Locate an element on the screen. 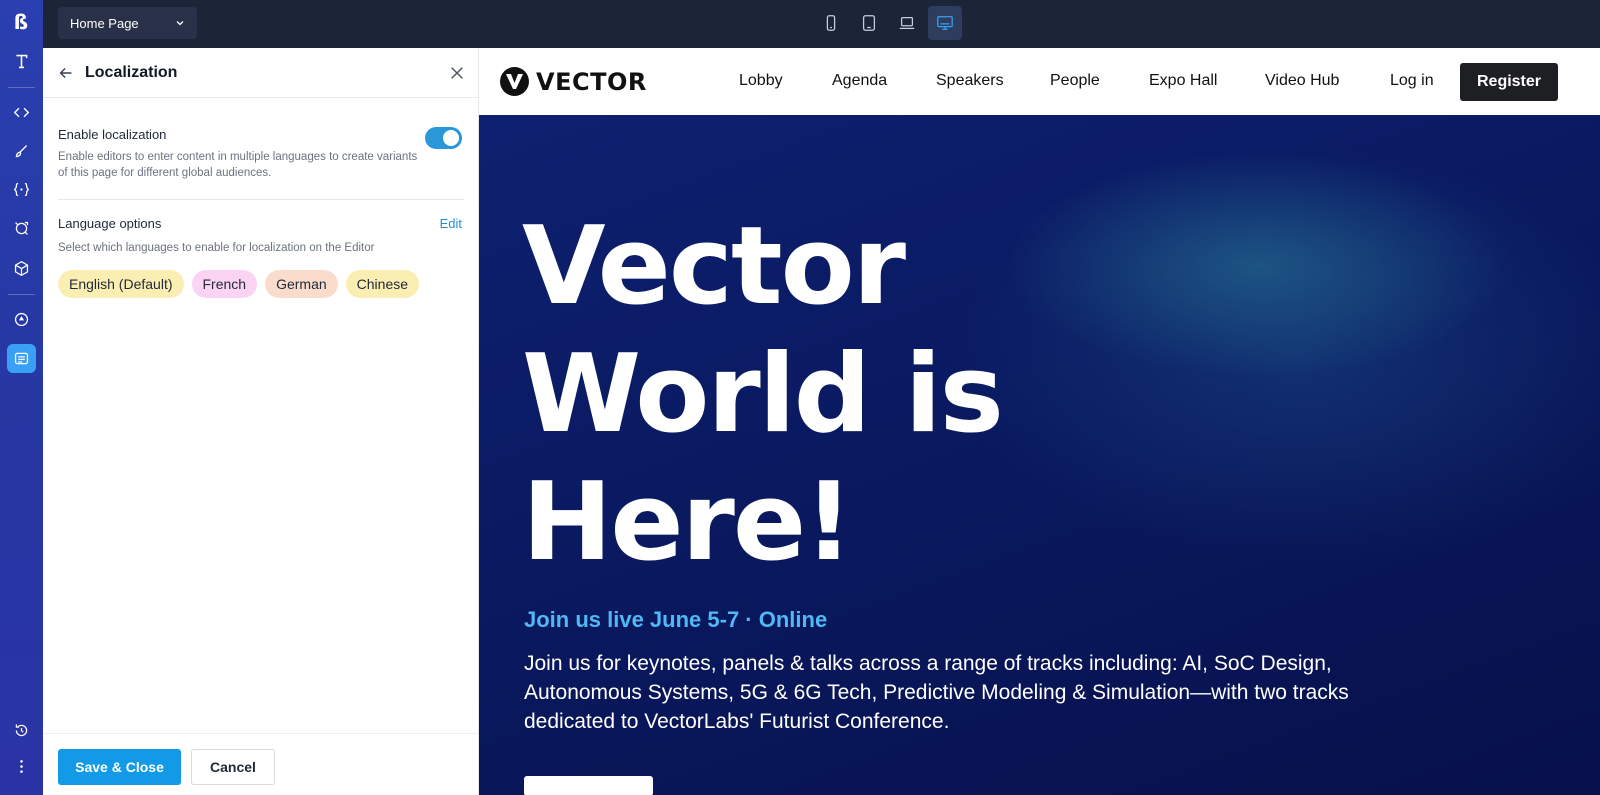  page-selector: Home Page is located at coordinates (127, 23).